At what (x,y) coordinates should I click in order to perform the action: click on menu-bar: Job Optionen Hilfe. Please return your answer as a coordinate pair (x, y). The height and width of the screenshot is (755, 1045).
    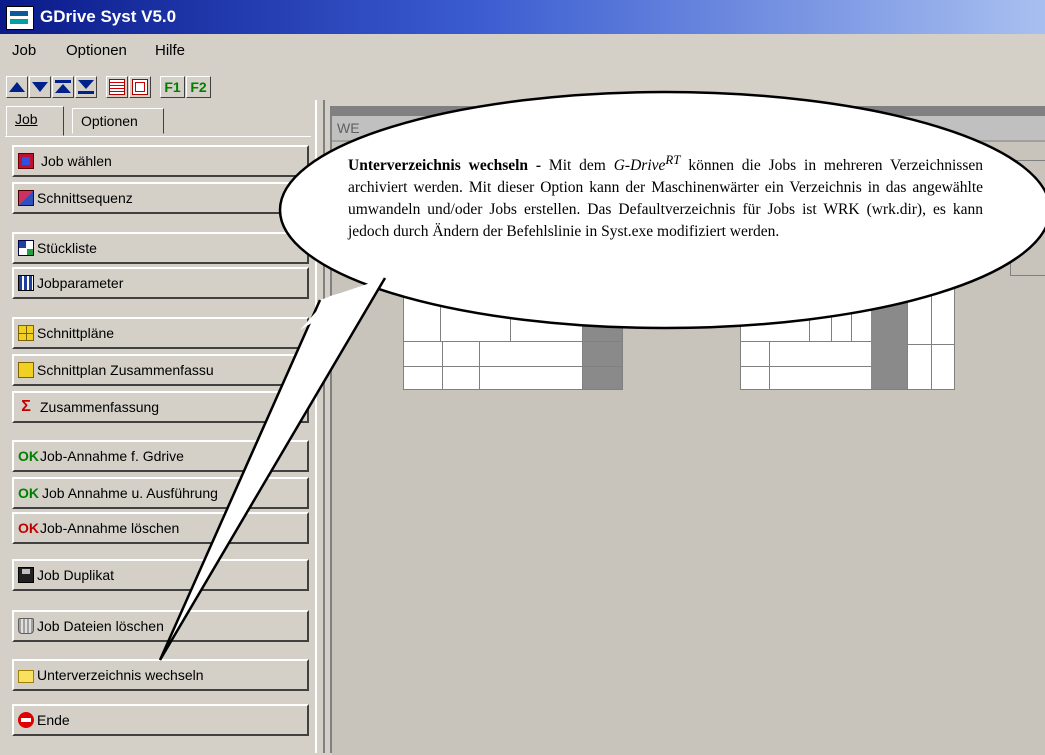
    Looking at the image, I should click on (522, 50).